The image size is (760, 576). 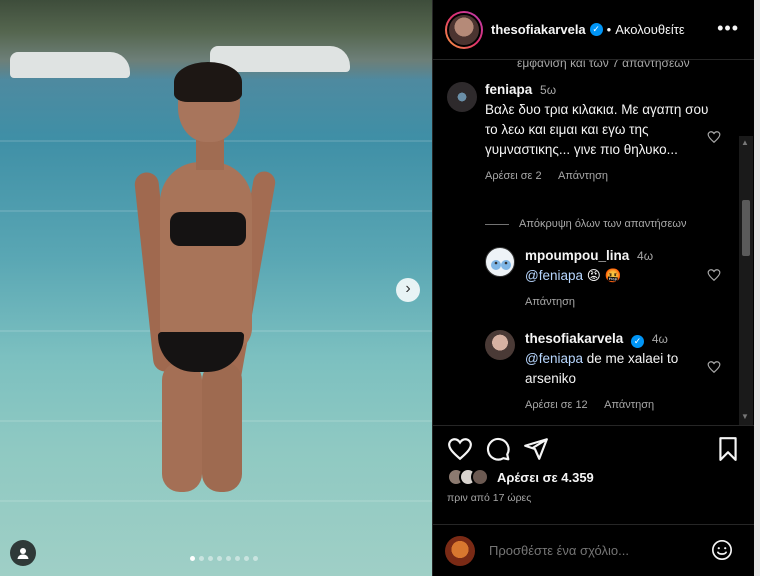 I want to click on user-icon, so click(x=23, y=553).